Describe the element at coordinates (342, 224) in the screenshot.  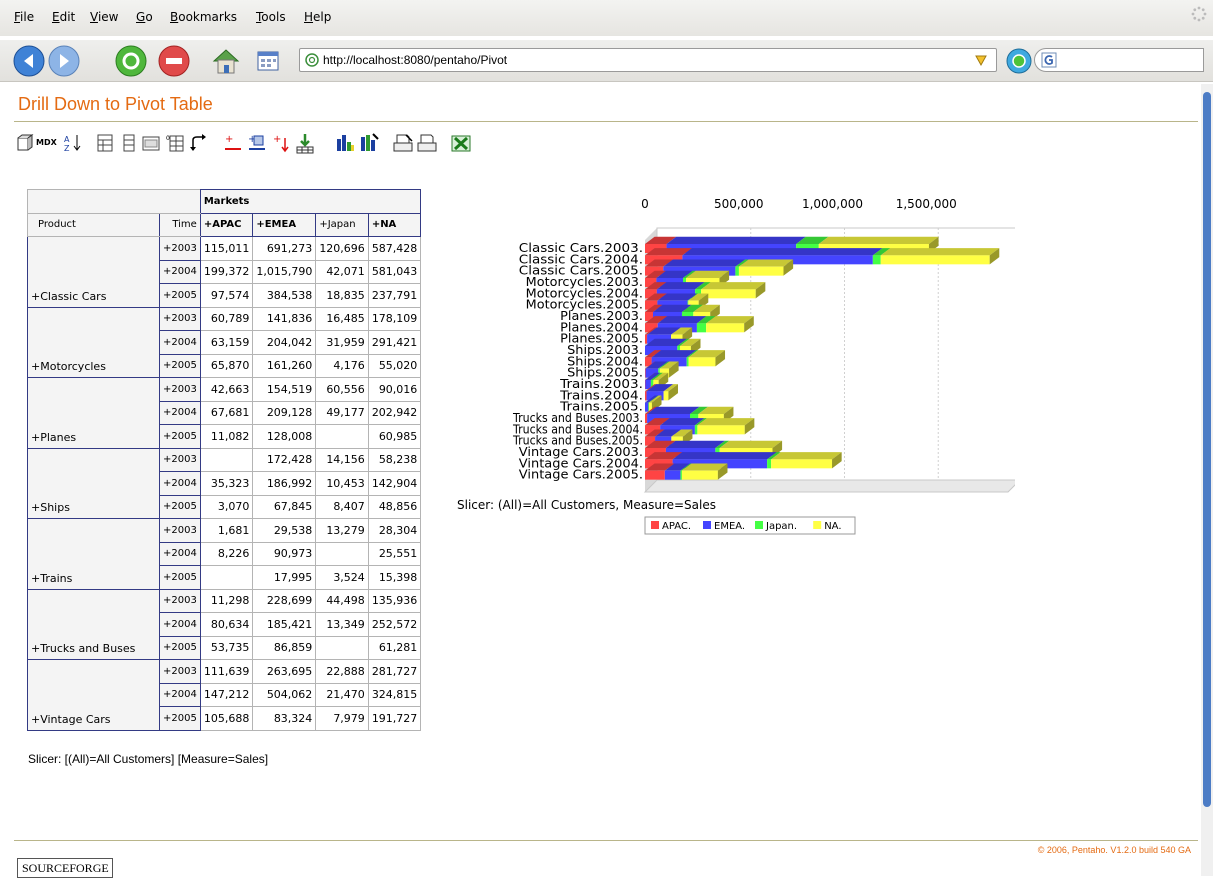
I see `column-header-japan: +Japan` at that location.